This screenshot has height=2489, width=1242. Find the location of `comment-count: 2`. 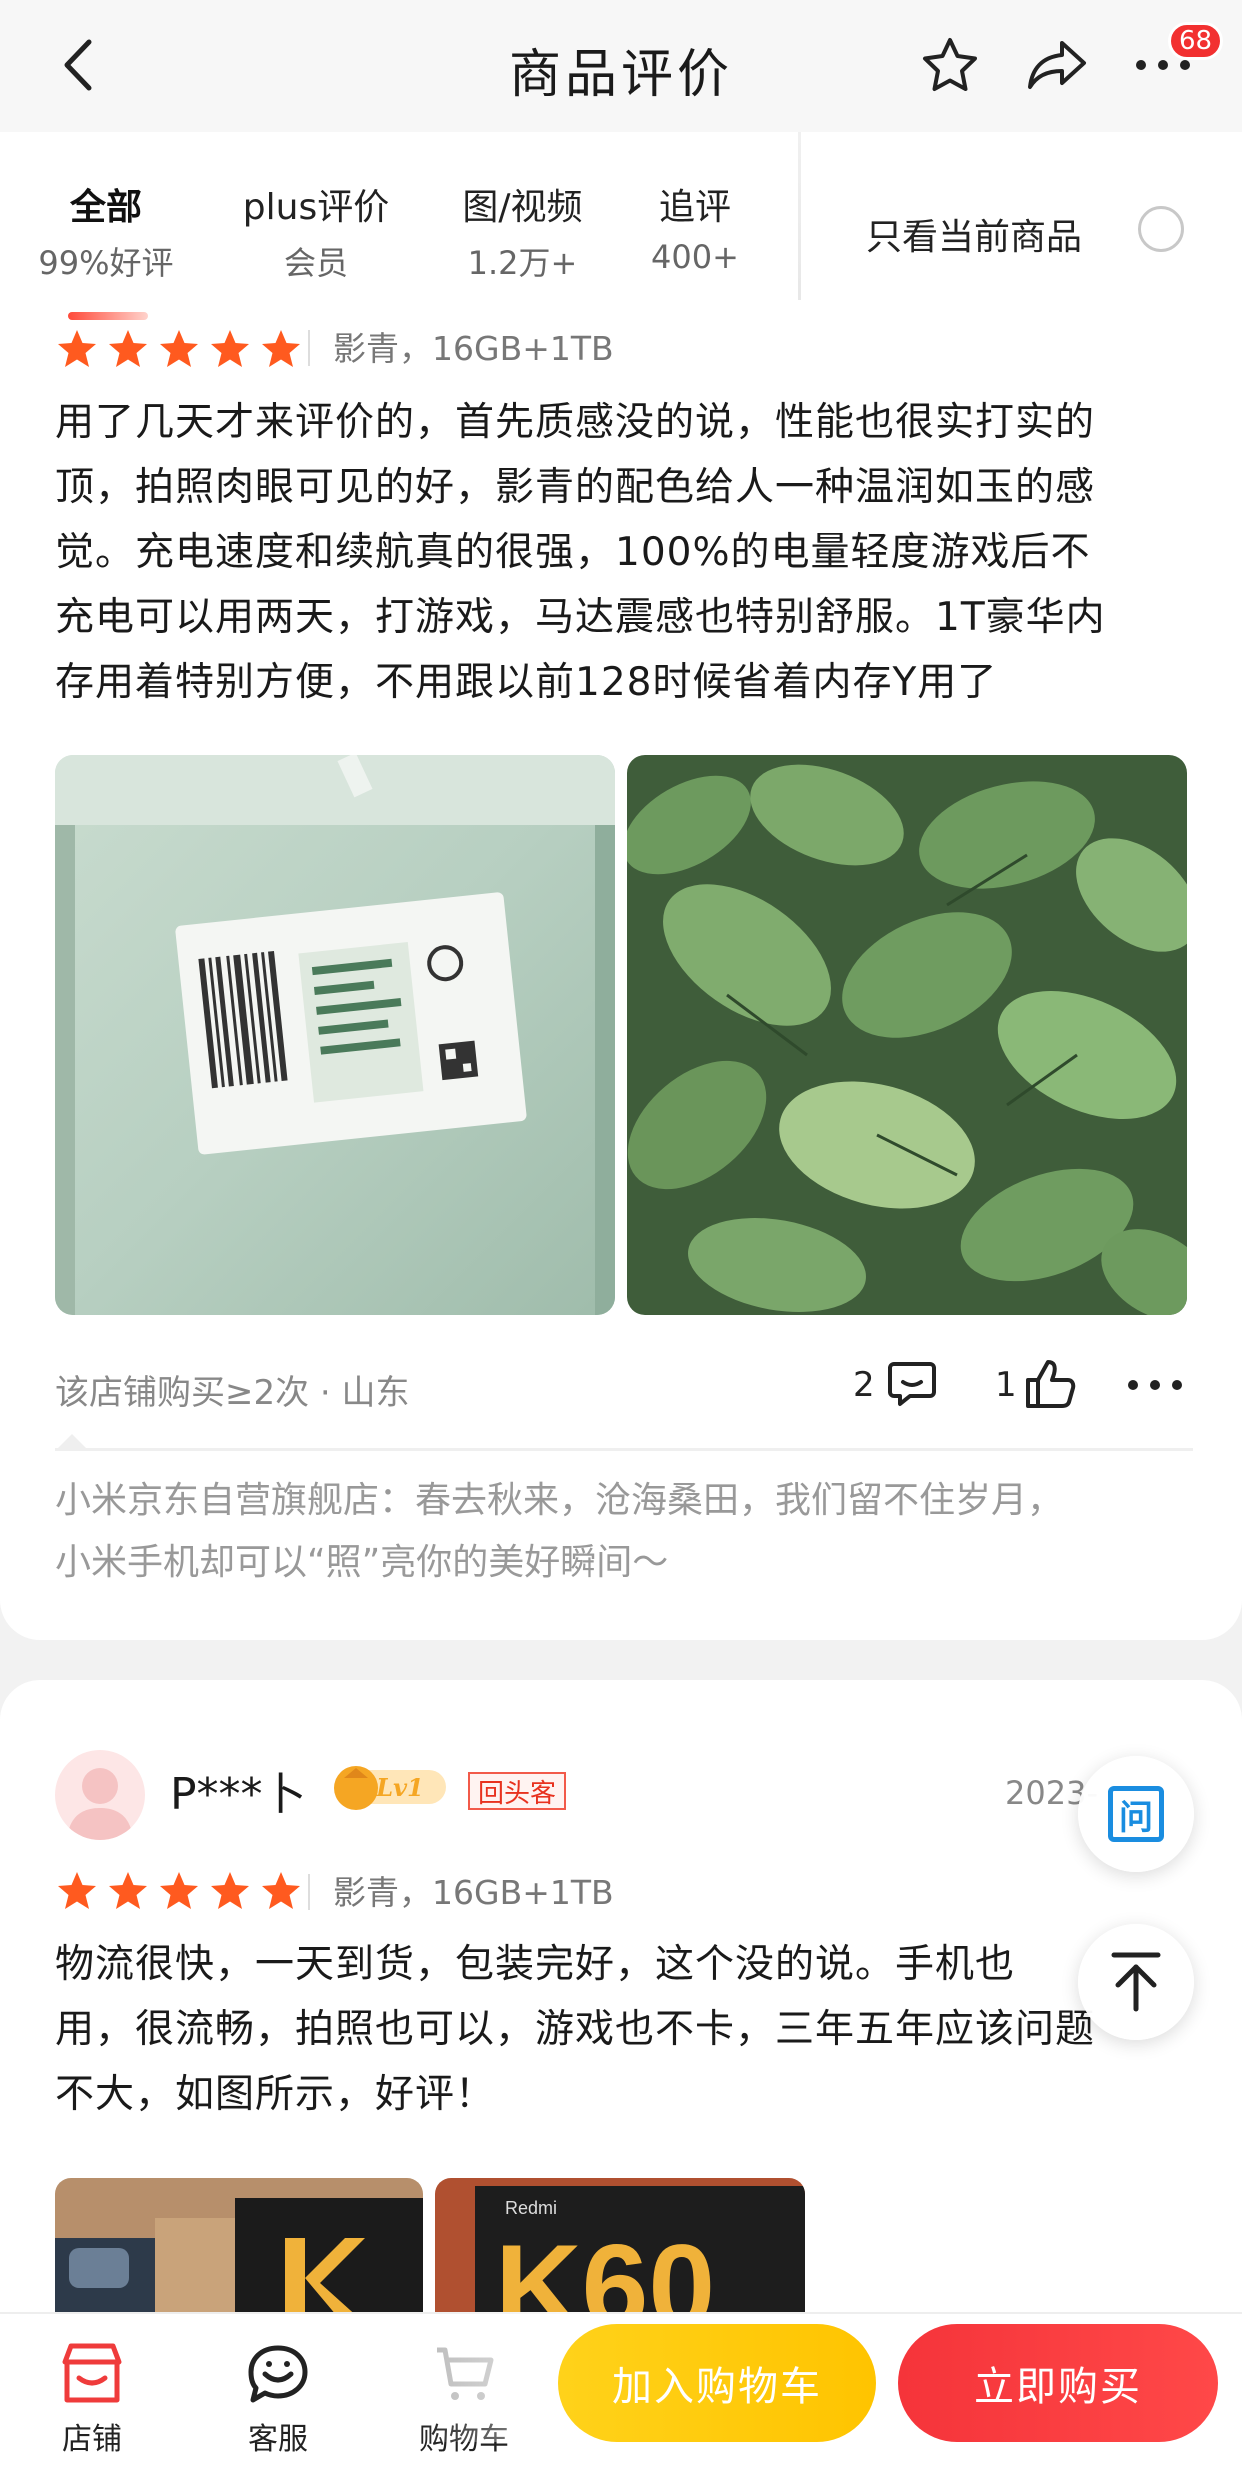

comment-count: 2 is located at coordinates (864, 1385).